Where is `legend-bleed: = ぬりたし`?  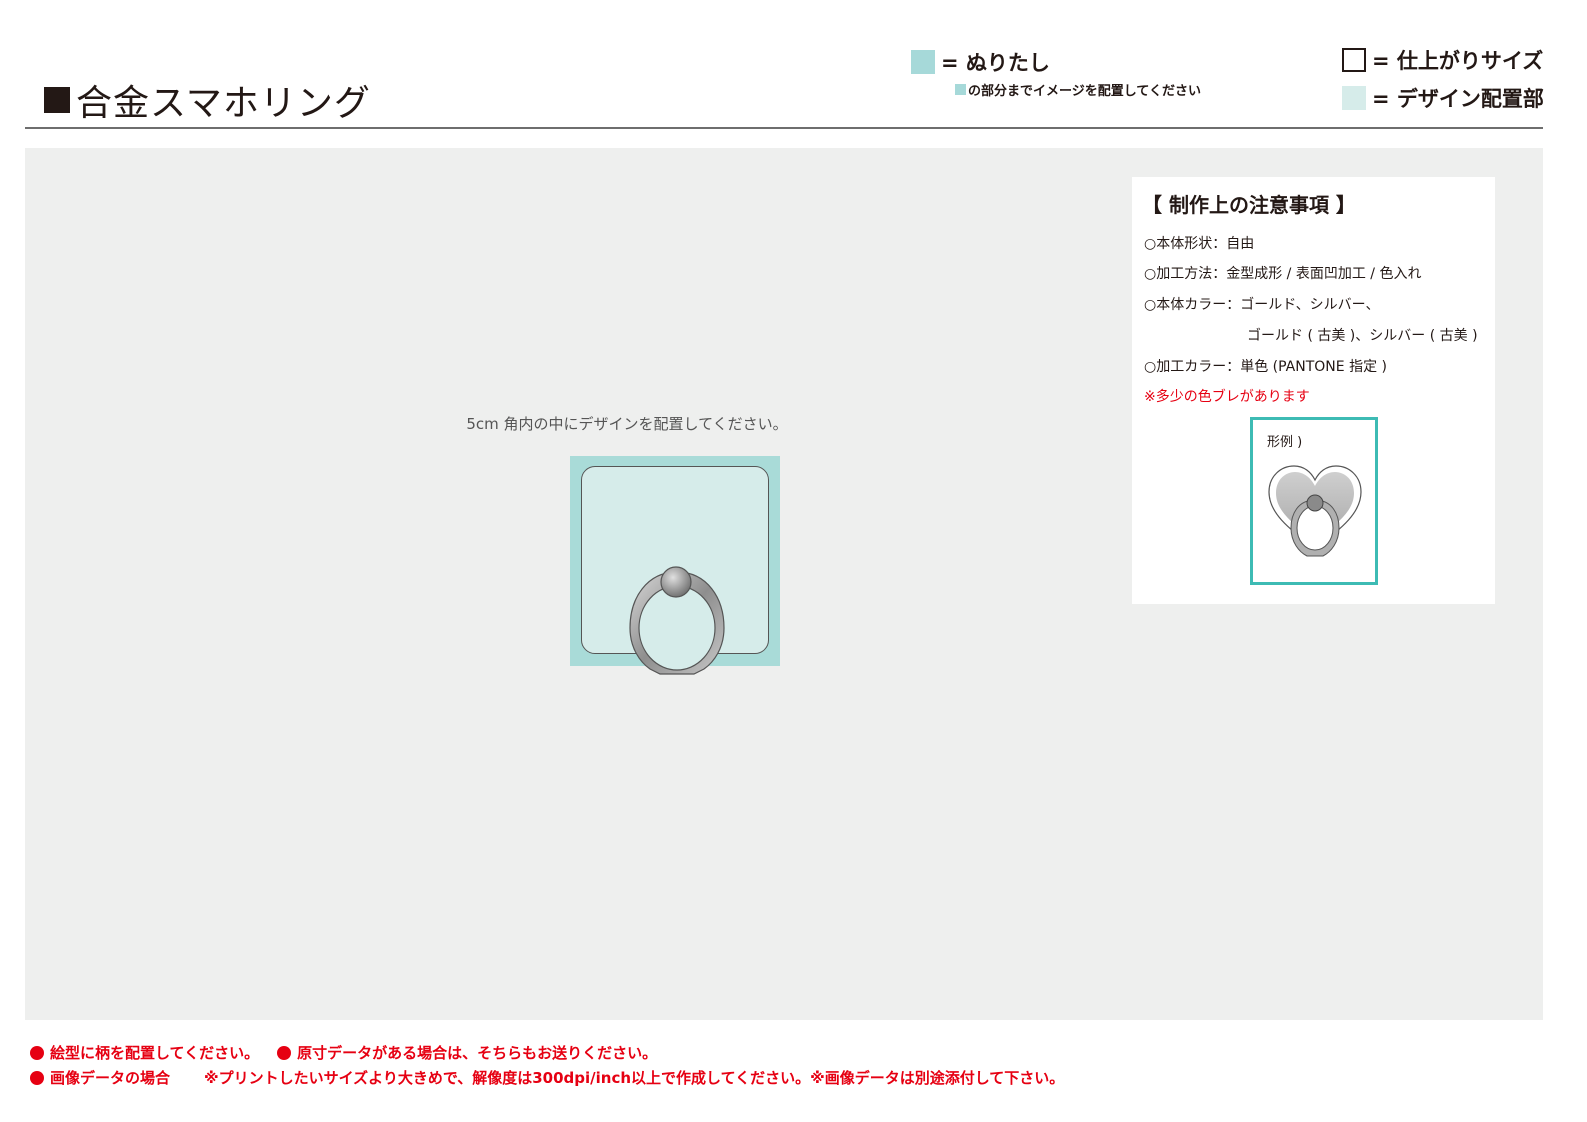
legend-bleed: = ぬりたし is located at coordinates (980, 62).